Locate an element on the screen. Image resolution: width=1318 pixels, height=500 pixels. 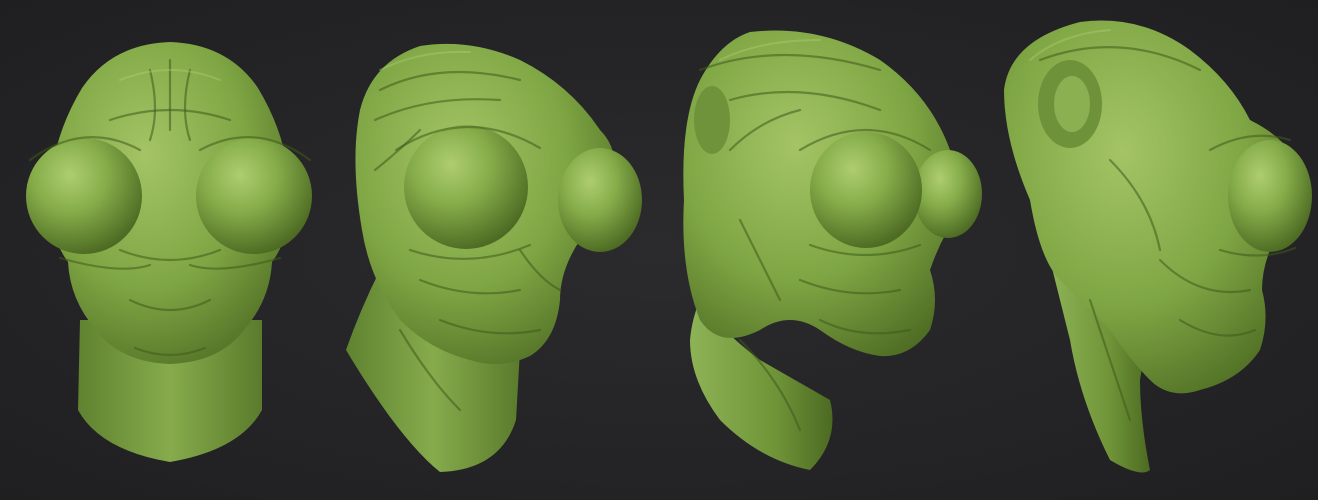
angled-eye-far is located at coordinates (948, 194).